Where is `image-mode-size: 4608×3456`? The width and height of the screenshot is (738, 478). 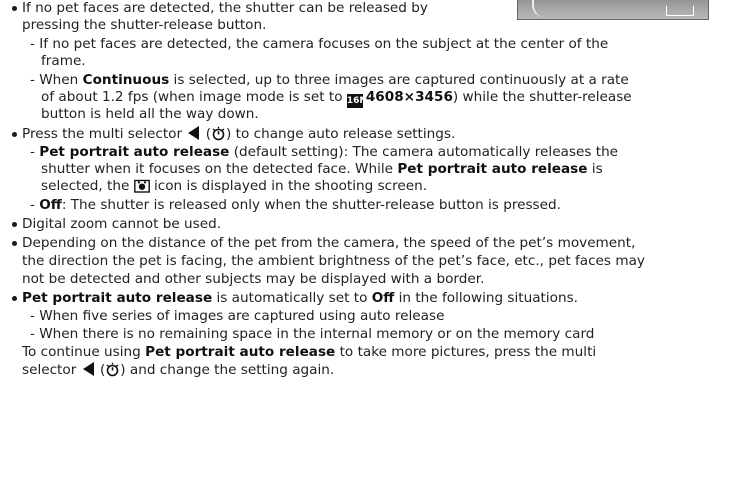 image-mode-size: 4608×3456 is located at coordinates (409, 97).